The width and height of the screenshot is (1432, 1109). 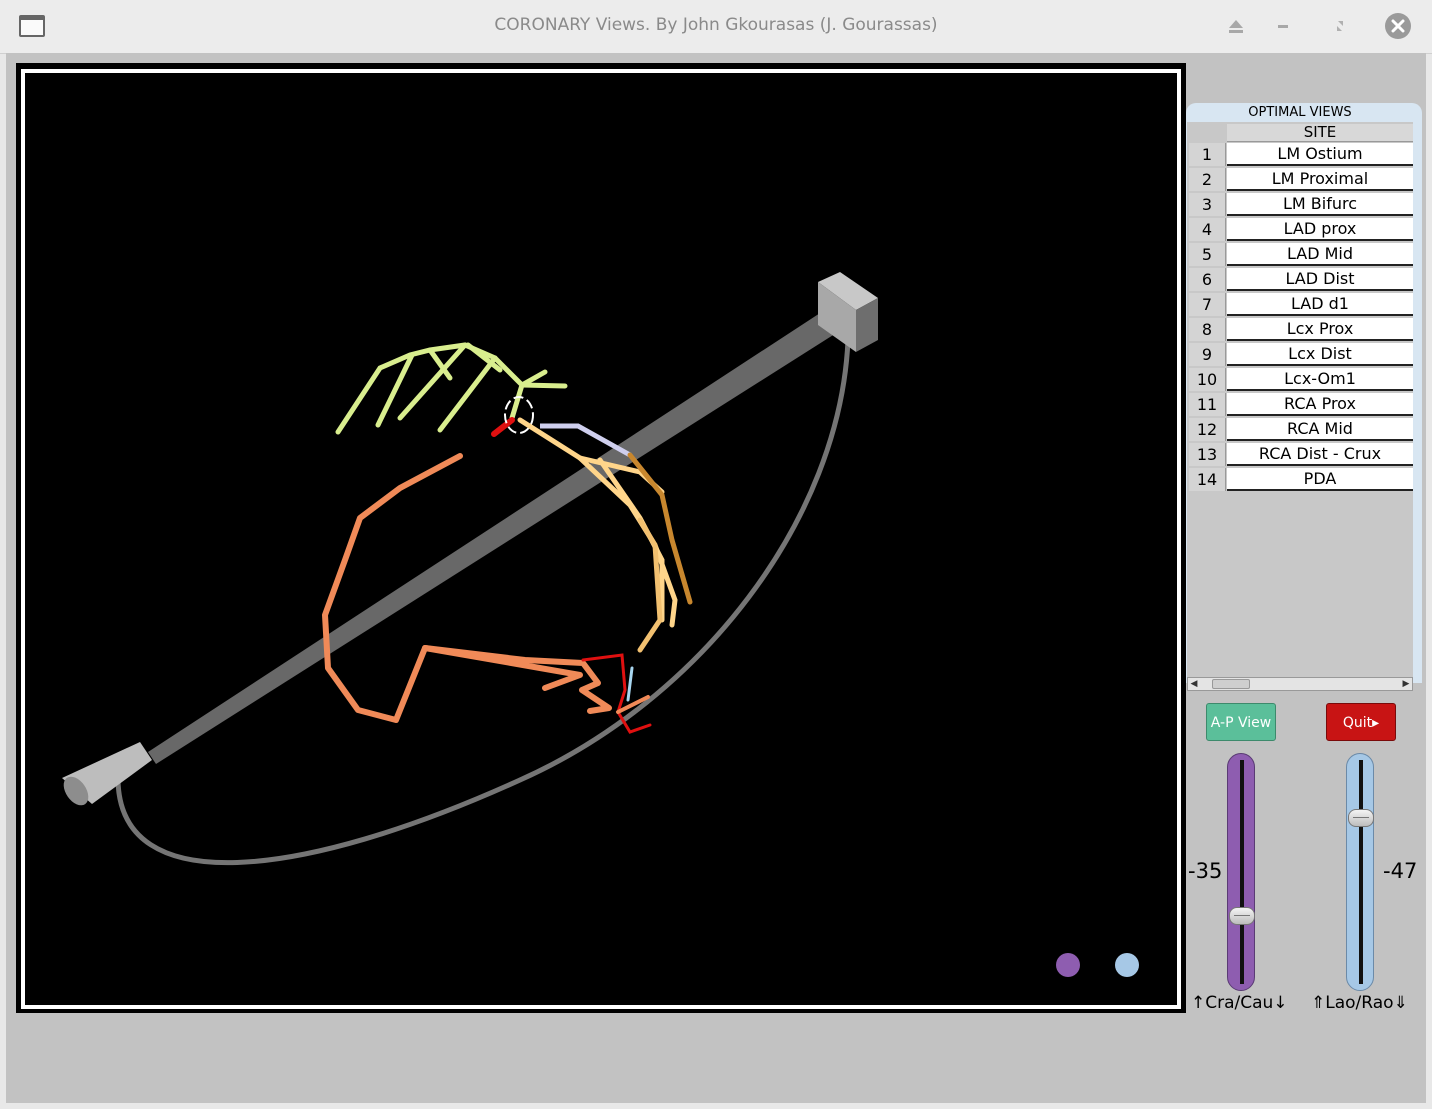 I want to click on table-row-site: Lcx Prox, so click(x=1320, y=329).